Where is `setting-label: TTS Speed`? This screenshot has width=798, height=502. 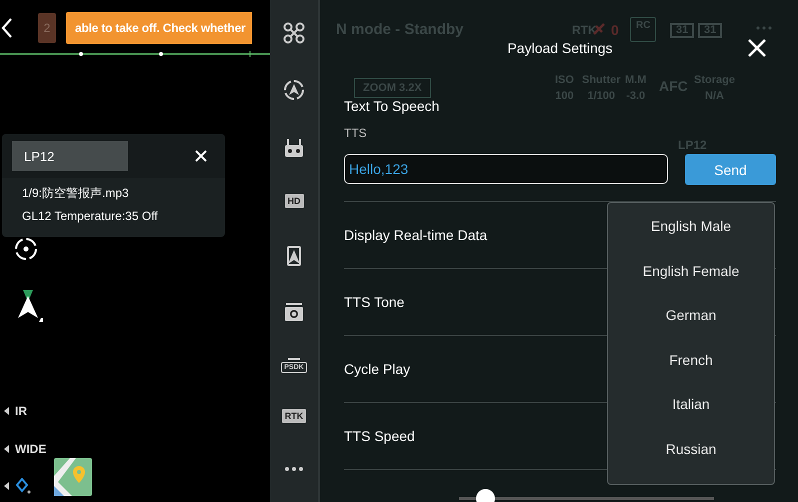
setting-label: TTS Speed is located at coordinates (379, 436).